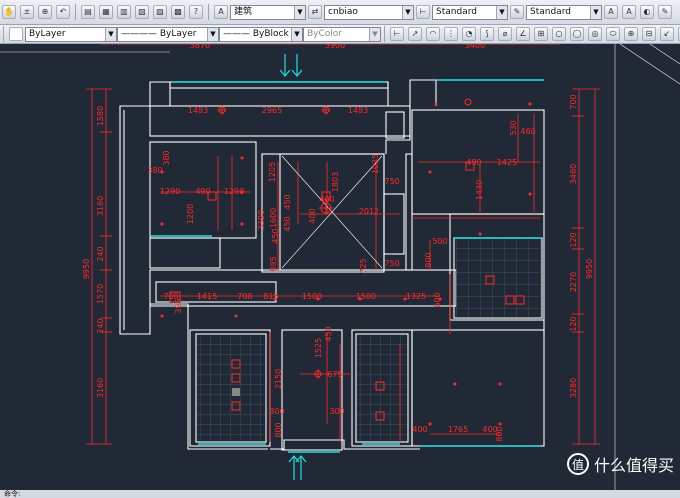 The image size is (680, 498). Describe the element at coordinates (86, 269) in the screenshot. I see `dim-left-total: 9950` at that location.